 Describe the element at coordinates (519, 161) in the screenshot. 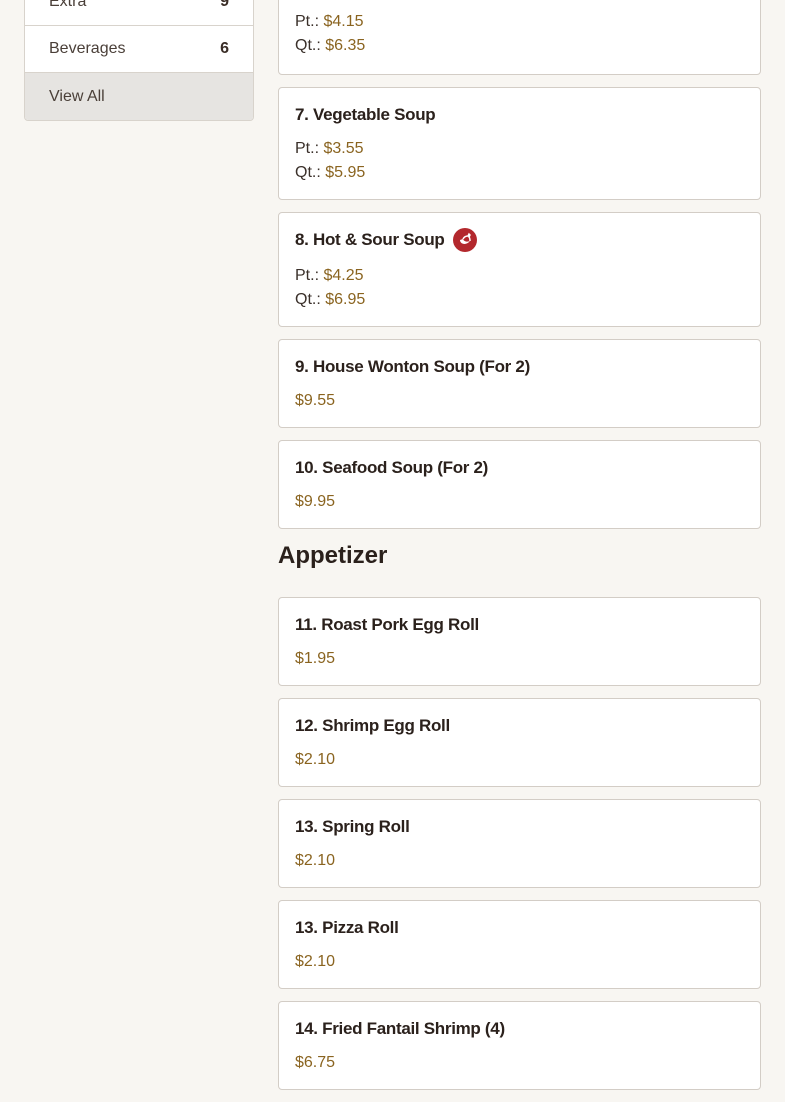

I see `price-list: Pt.: $3.55 Qt.: $5.95` at that location.